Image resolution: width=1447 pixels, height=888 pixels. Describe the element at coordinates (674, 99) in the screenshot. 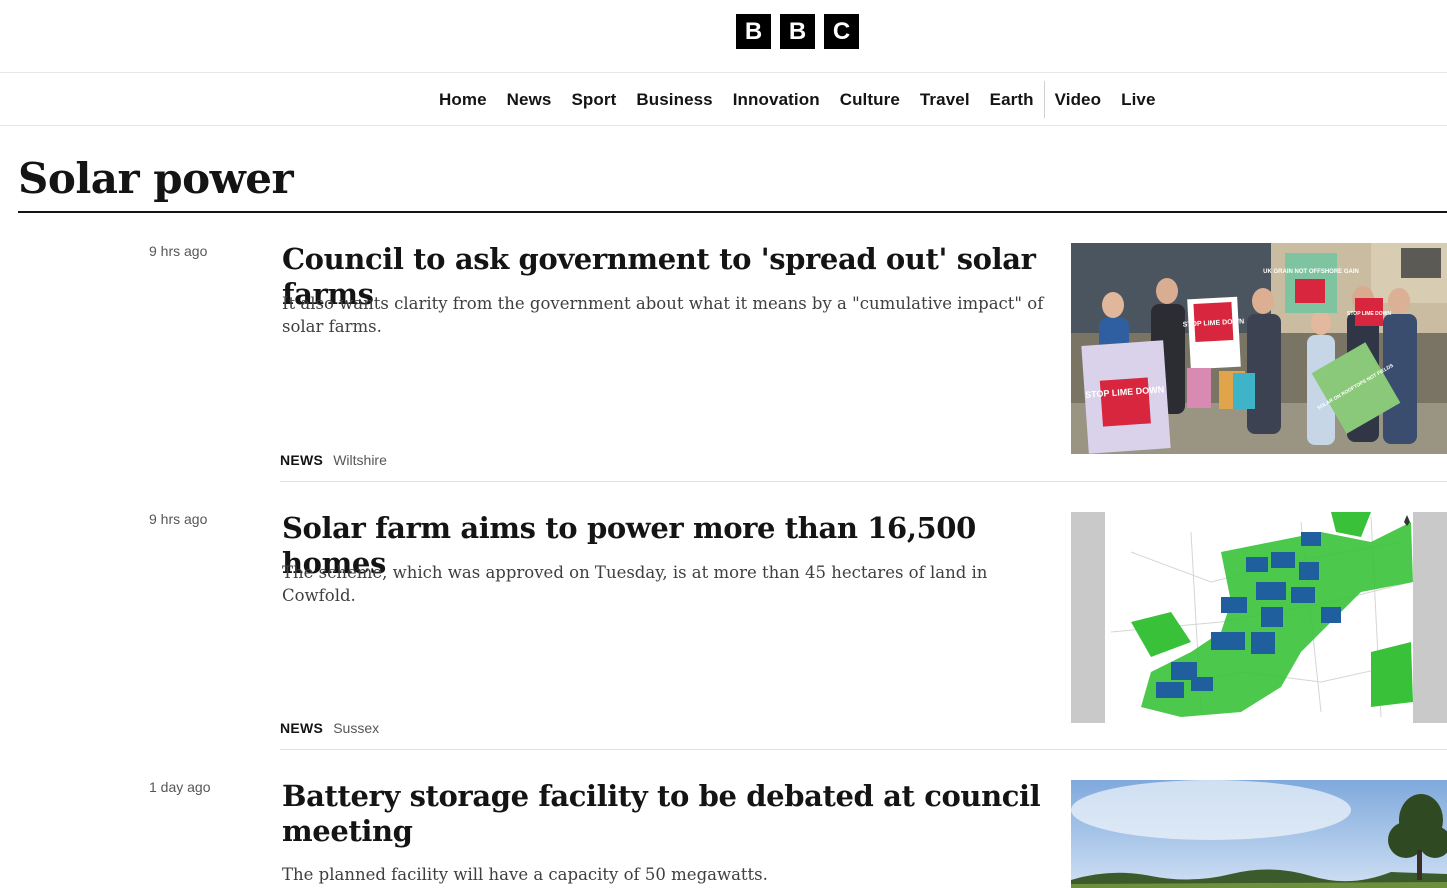

I see `nav-item-business: Business` at that location.